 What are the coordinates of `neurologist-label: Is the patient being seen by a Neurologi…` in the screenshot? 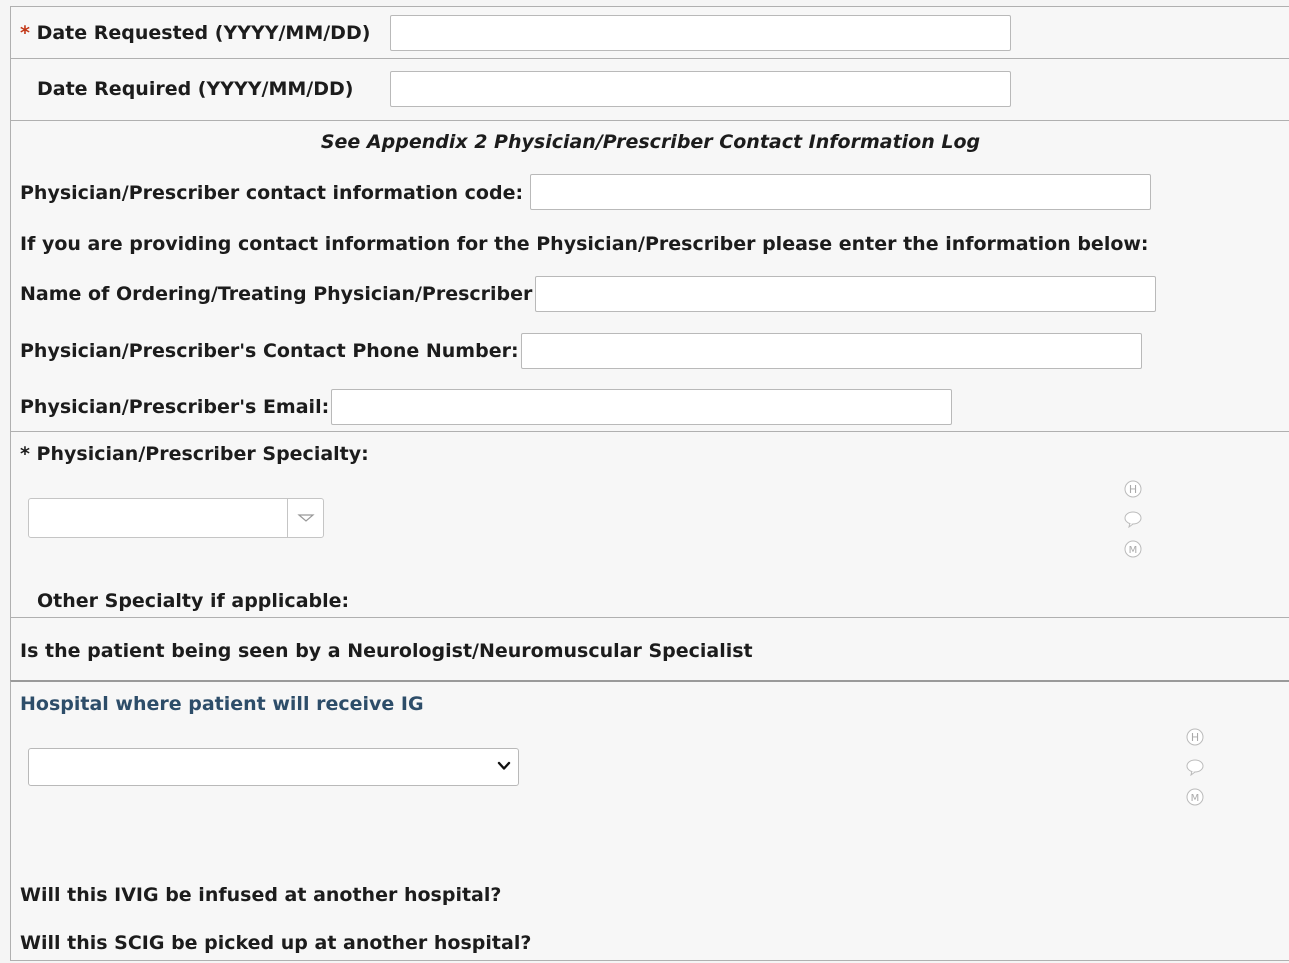 It's located at (386, 651).